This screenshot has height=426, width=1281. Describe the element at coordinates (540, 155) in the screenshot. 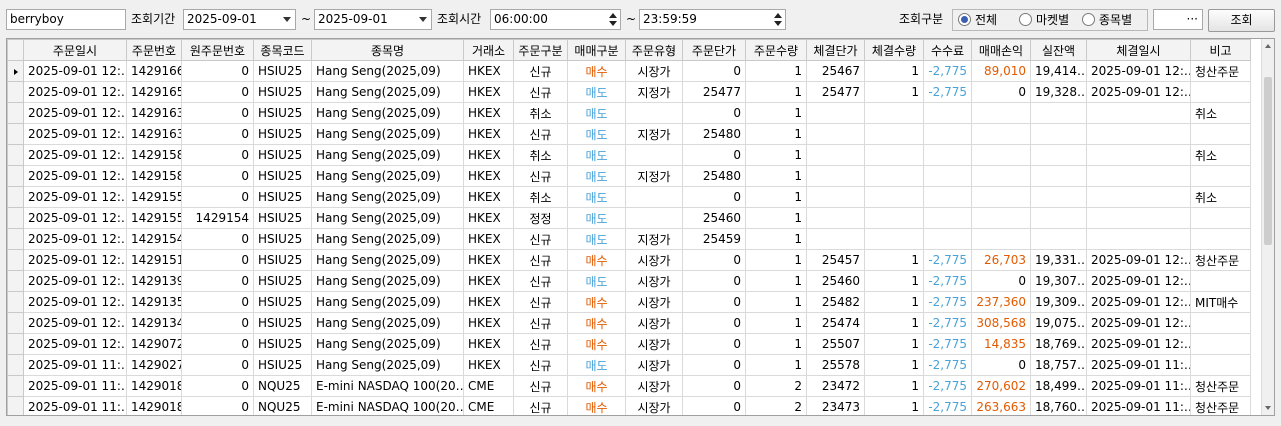

I see `cell-order-kind: 취소` at that location.